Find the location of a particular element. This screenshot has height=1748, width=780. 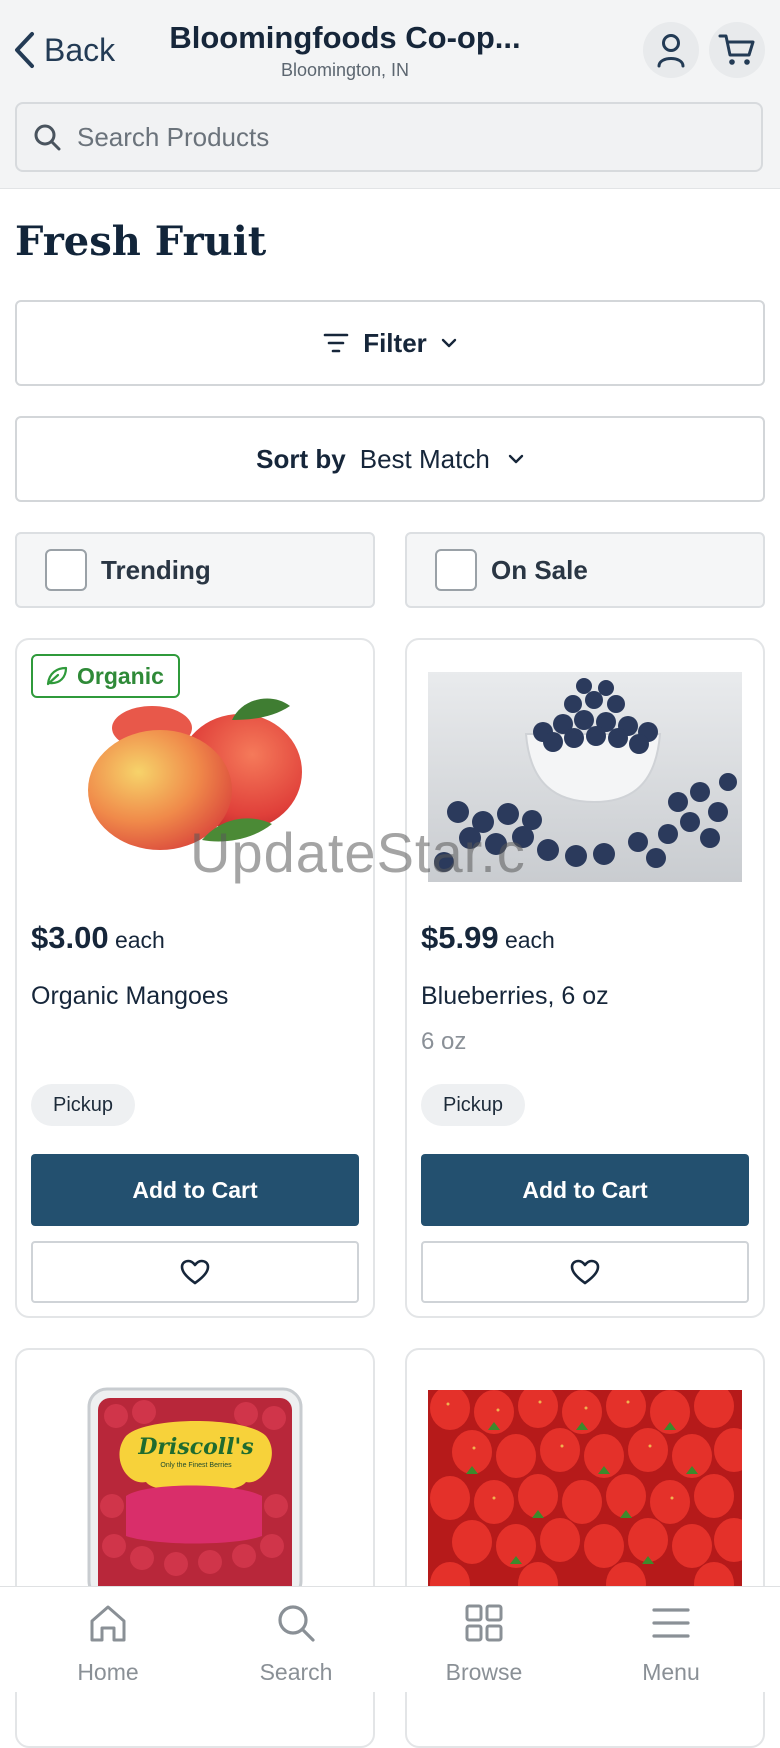

price-value: $5.99 is located at coordinates (460, 937).